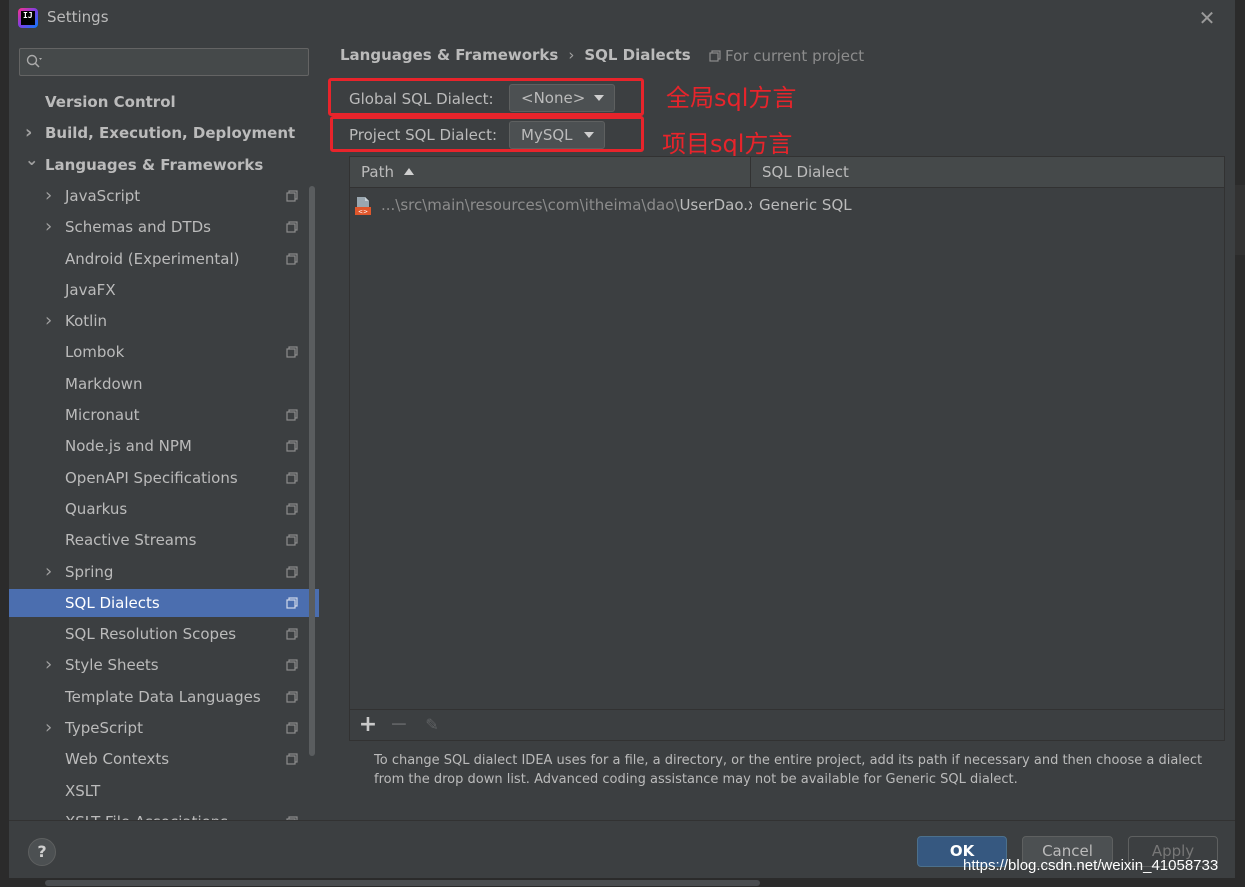 This screenshot has height=887, width=1245. Describe the element at coordinates (96, 509) in the screenshot. I see `sidebar-item-label: Quarkus` at that location.